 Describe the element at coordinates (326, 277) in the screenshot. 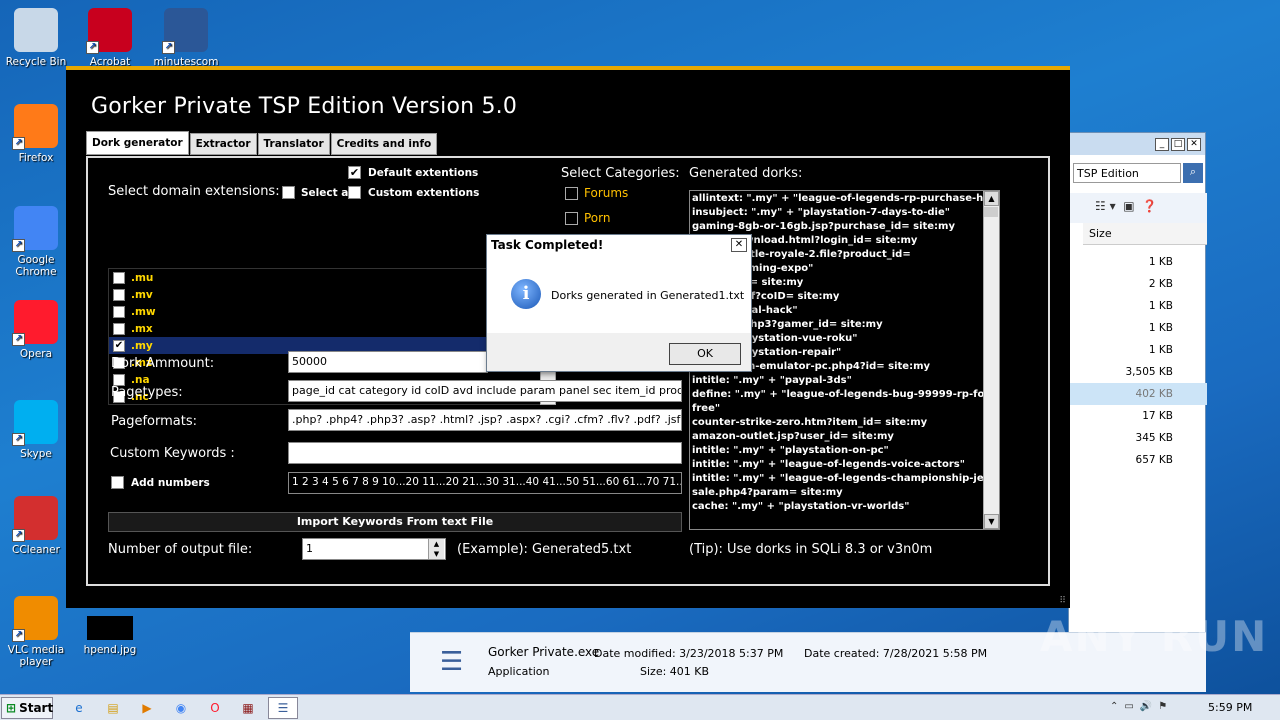

I see `domain-list-item: .mu` at that location.